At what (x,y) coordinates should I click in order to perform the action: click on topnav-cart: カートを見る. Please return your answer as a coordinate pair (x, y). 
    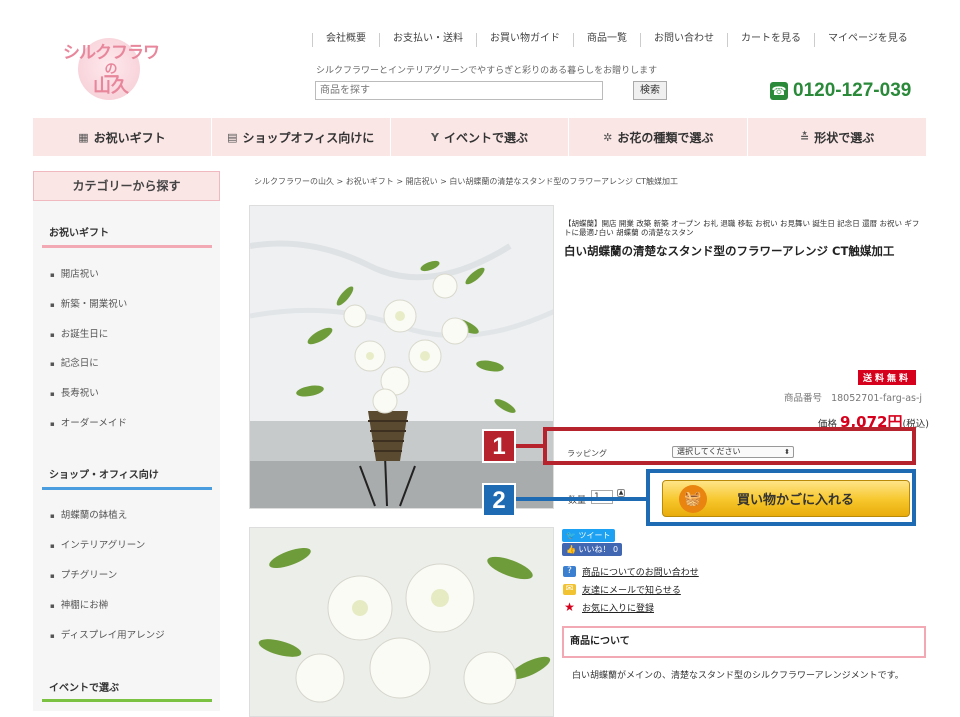
    Looking at the image, I should click on (770, 40).